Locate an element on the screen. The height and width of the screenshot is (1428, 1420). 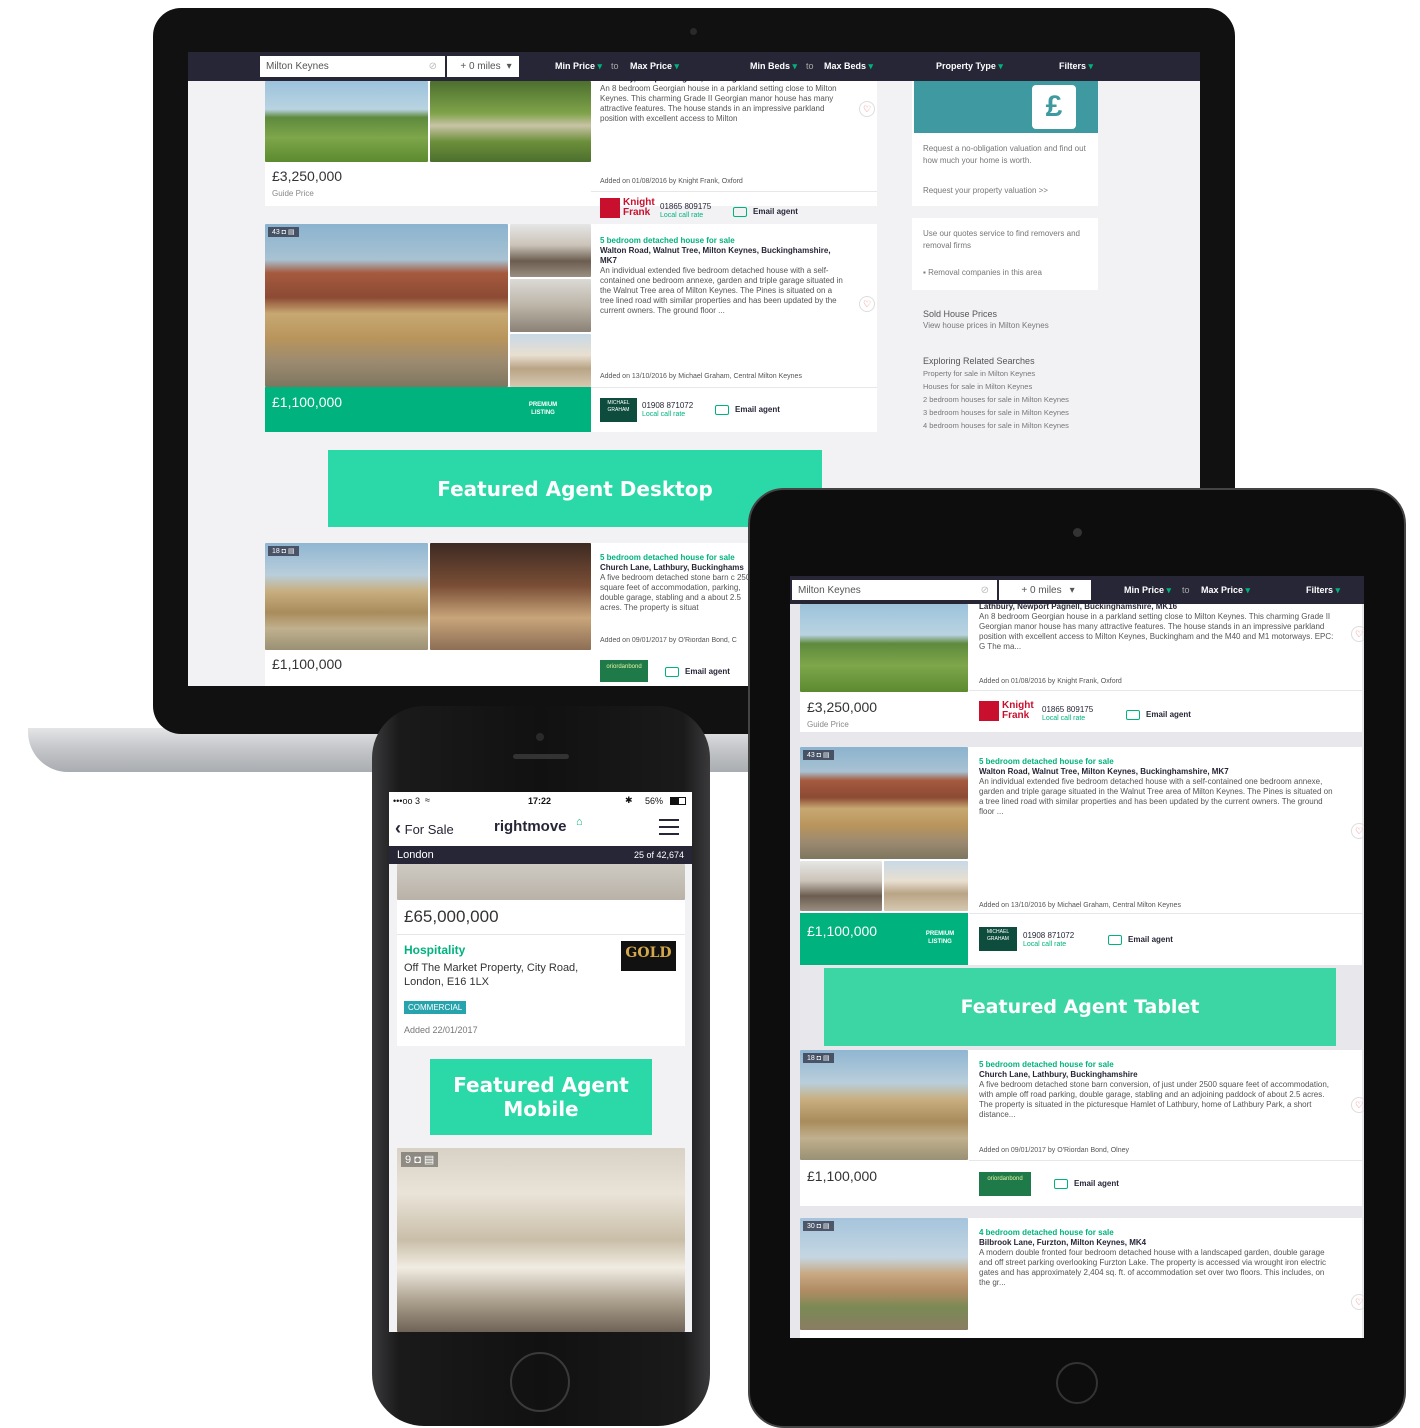
related-link: Property for sale in Milton Keynes is located at coordinates (998, 374).